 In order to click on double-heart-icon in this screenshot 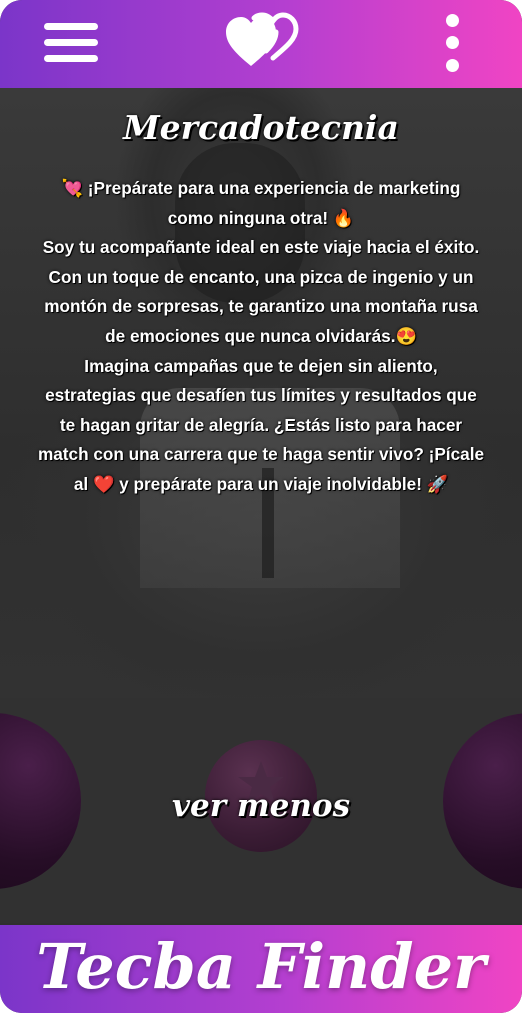, I will do `click(262, 42)`.